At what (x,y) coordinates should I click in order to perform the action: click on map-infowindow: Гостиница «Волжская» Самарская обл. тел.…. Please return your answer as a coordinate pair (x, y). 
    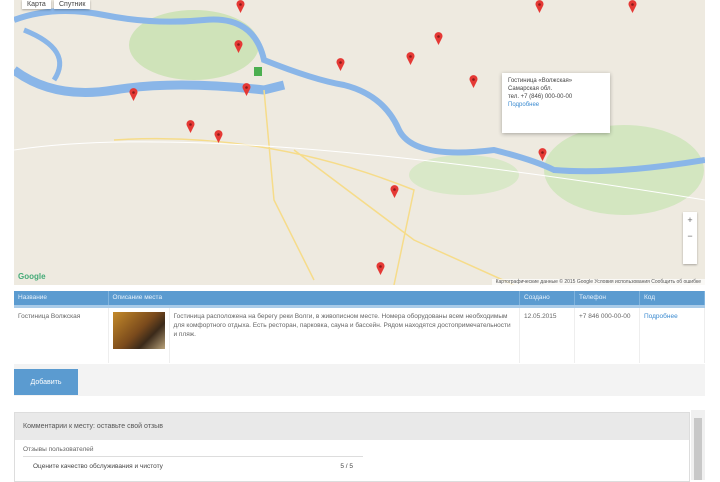
    Looking at the image, I should click on (556, 103).